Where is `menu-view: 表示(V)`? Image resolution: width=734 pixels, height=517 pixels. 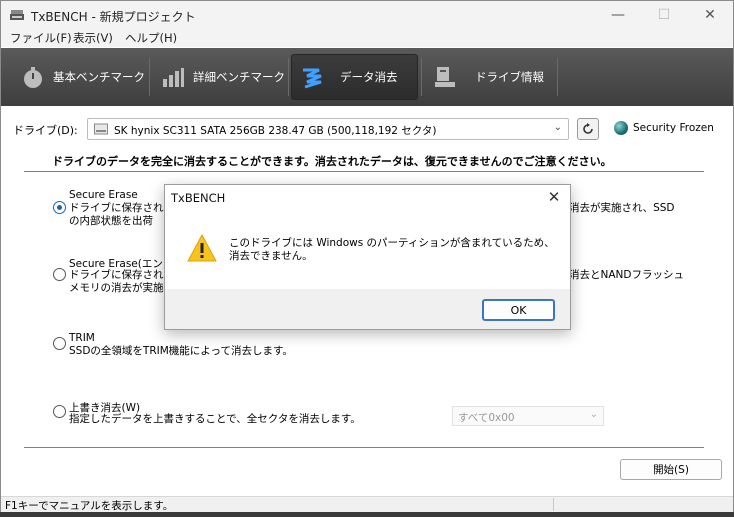
menu-view: 表示(V) is located at coordinates (93, 38).